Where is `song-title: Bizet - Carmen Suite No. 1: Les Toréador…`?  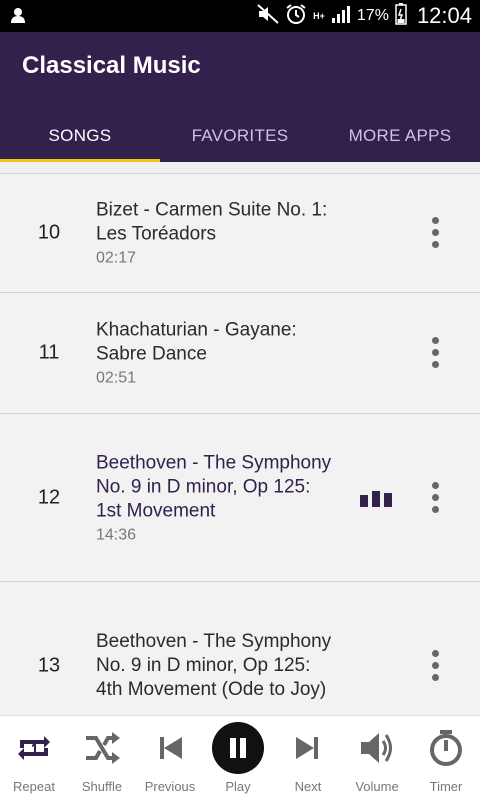 song-title: Bizet - Carmen Suite No. 1: Les Toréador… is located at coordinates (212, 222).